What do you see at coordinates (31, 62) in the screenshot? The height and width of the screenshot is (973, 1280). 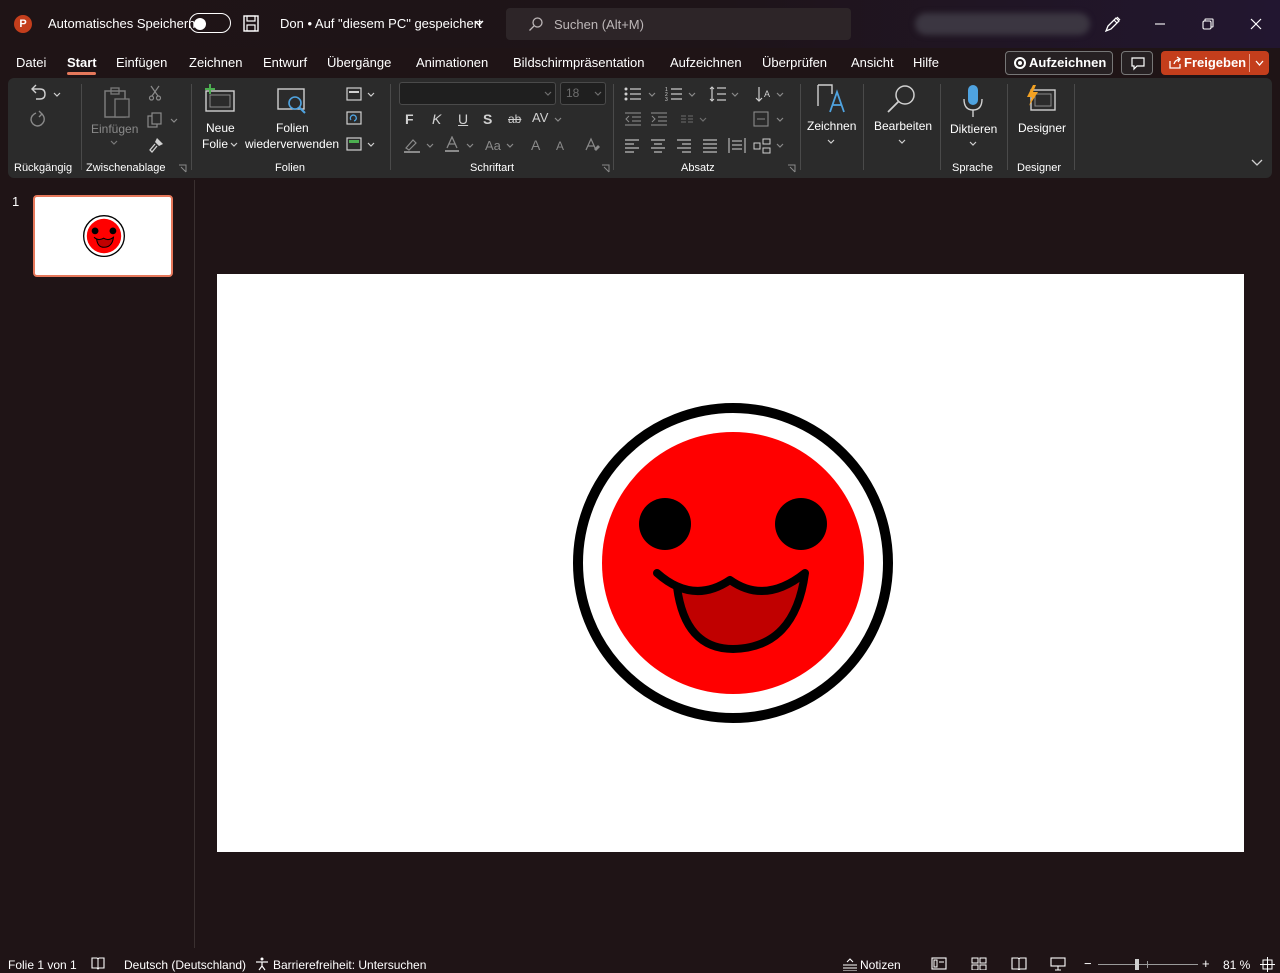 I see `tab-datei: Datei` at bounding box center [31, 62].